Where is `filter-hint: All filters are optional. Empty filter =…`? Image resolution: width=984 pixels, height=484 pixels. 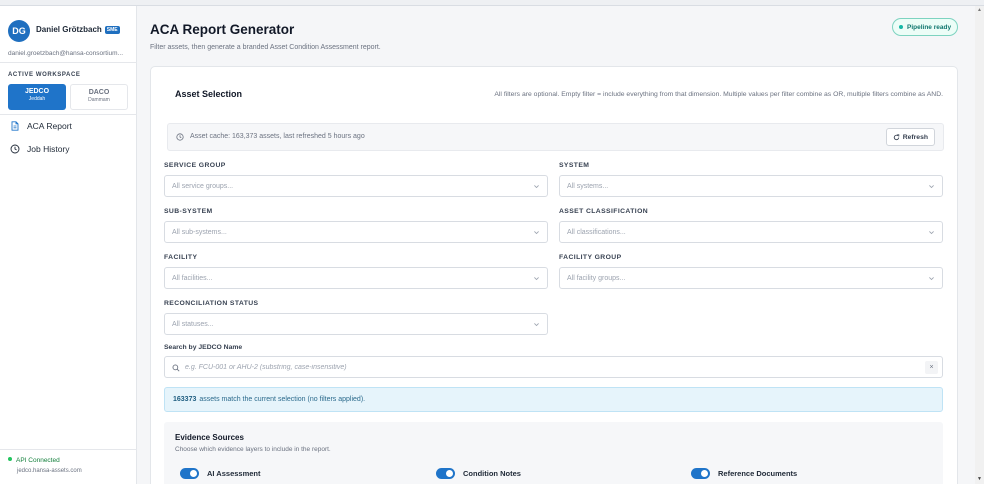
filter-hint: All filters are optional. Empty filter =… is located at coordinates (718, 94).